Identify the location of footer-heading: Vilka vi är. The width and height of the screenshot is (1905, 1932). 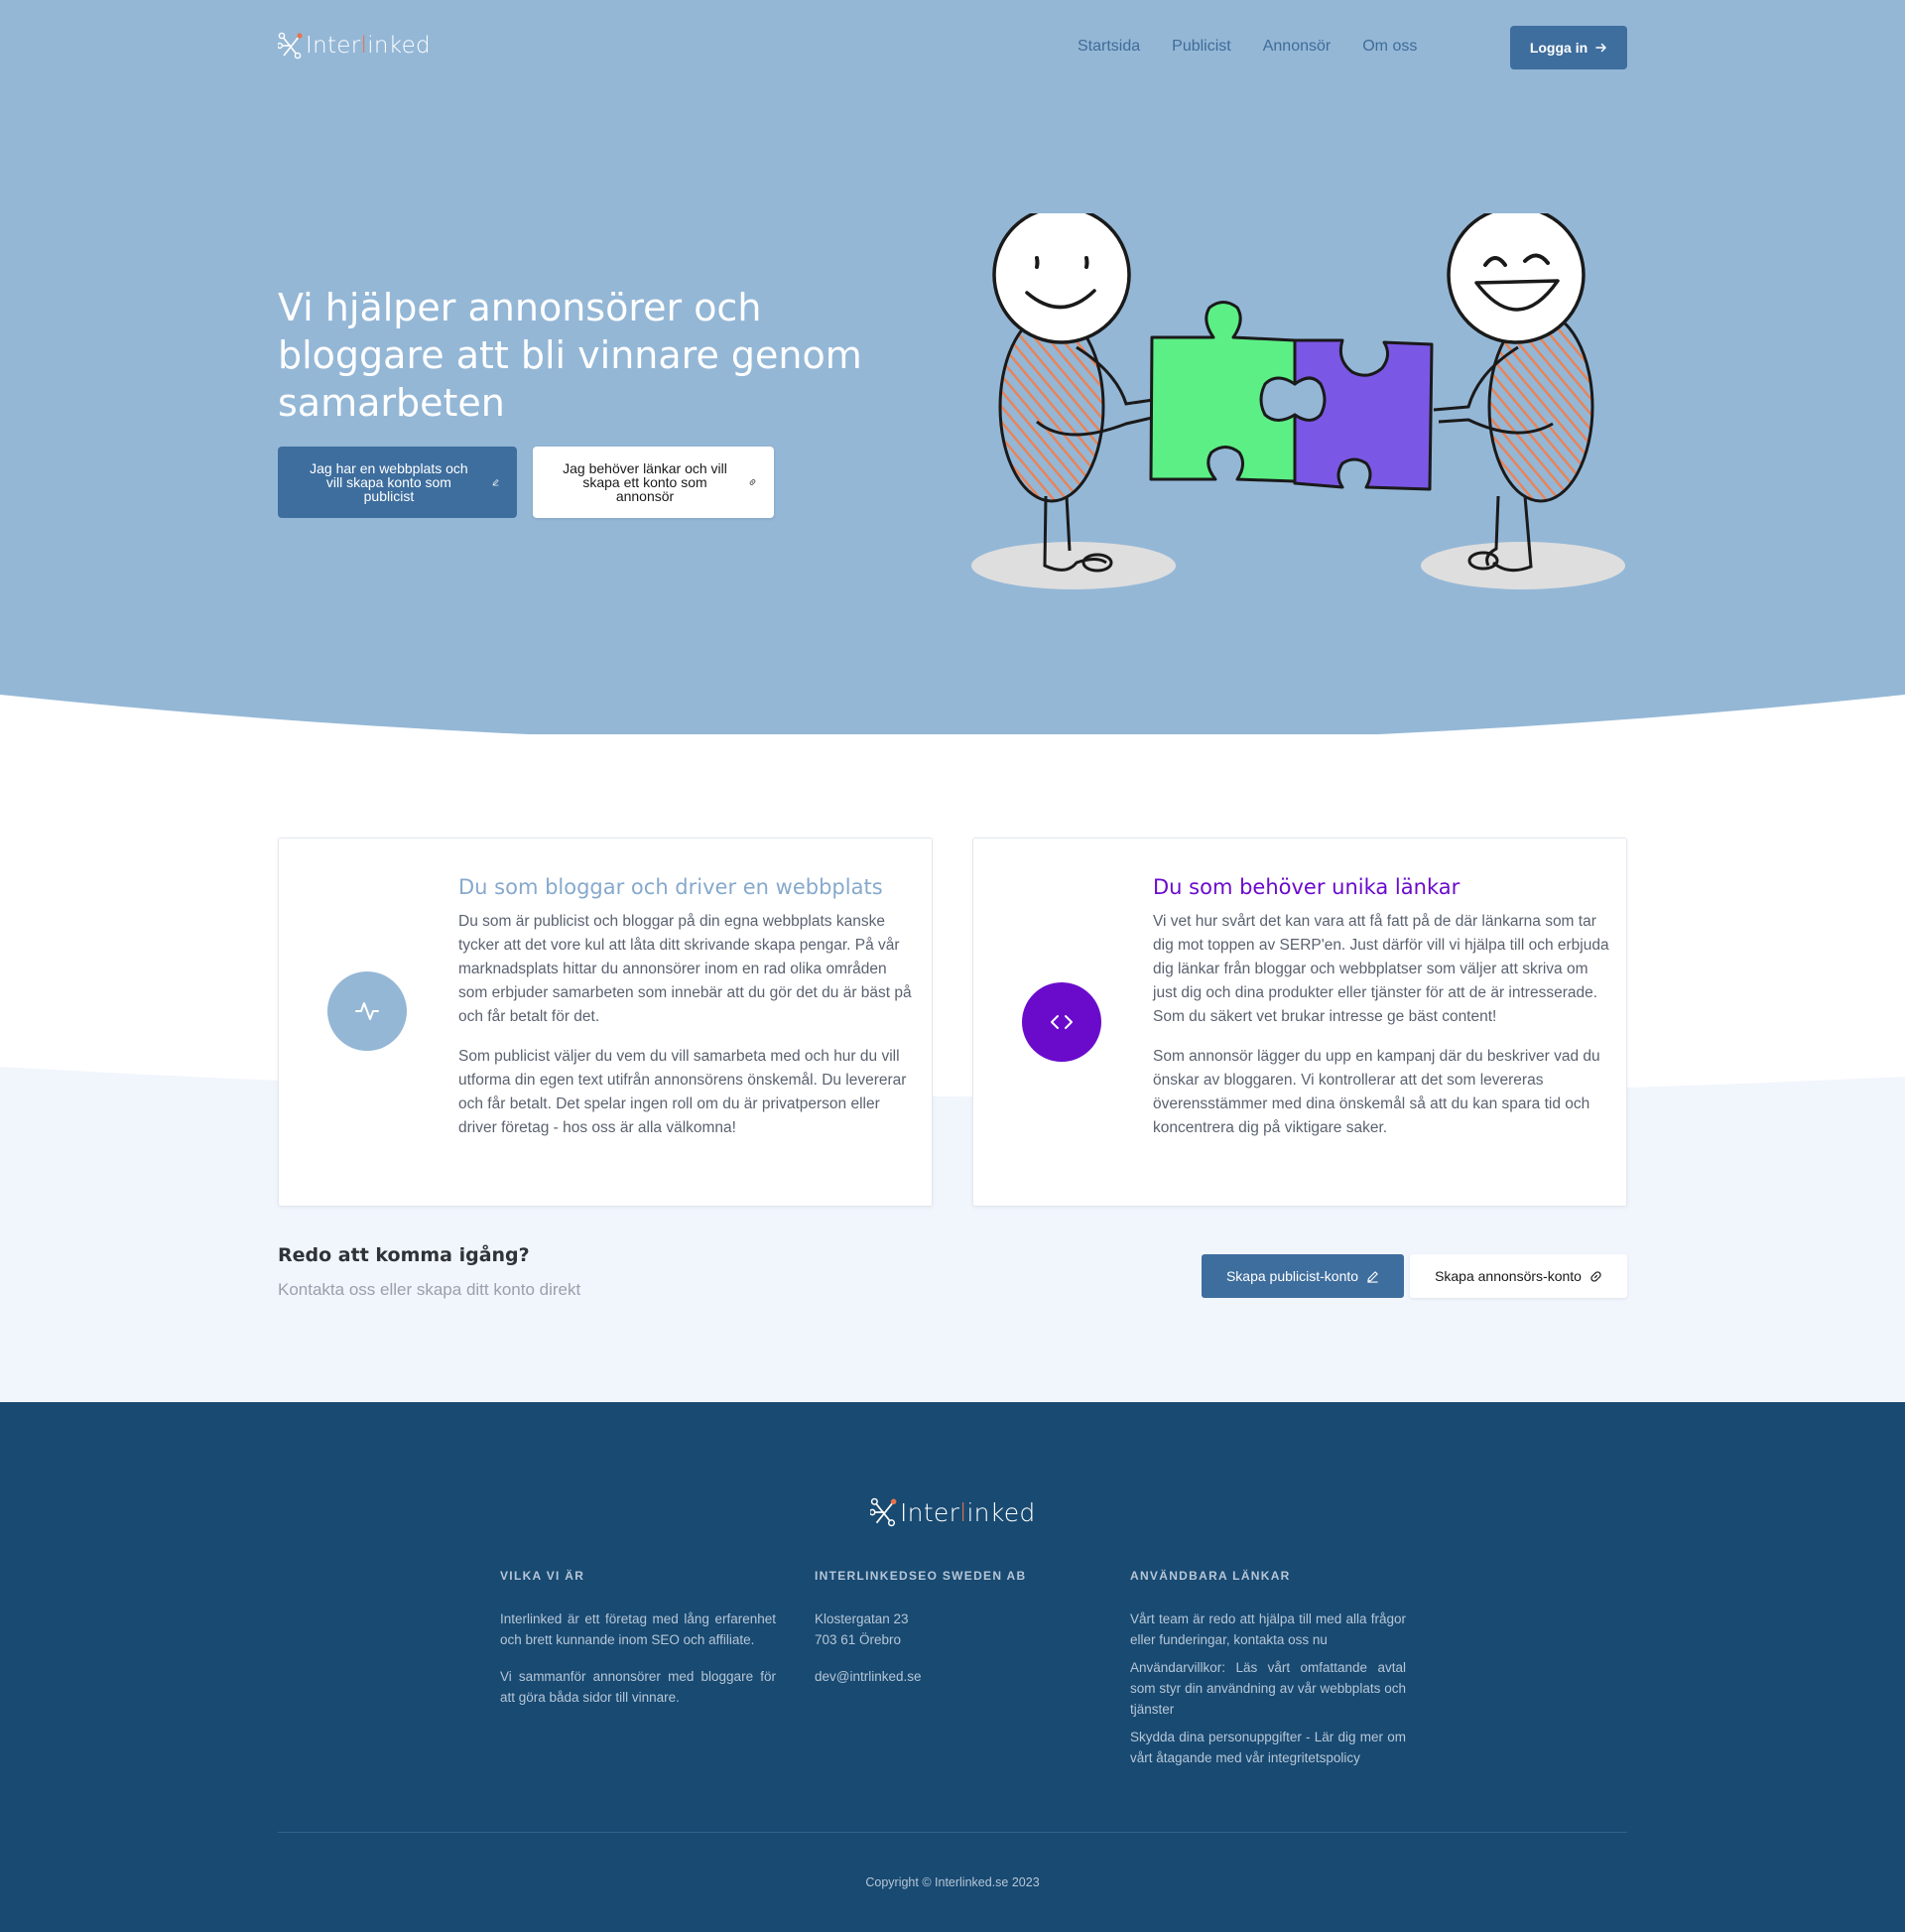
(542, 1576).